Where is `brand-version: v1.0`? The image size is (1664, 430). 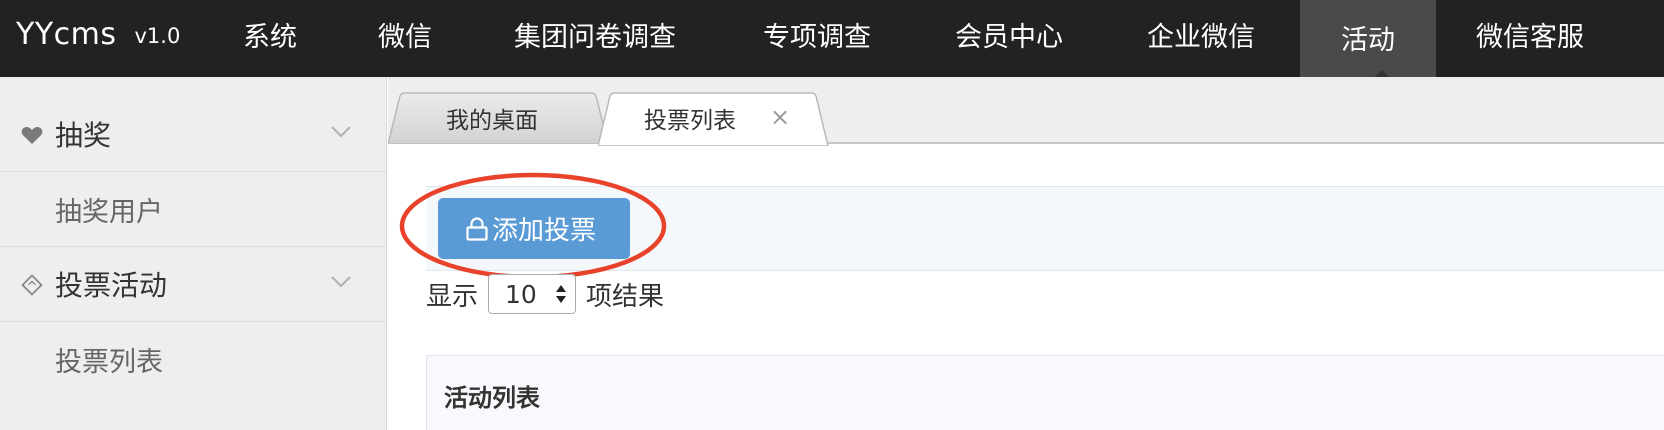
brand-version: v1.0 is located at coordinates (157, 36).